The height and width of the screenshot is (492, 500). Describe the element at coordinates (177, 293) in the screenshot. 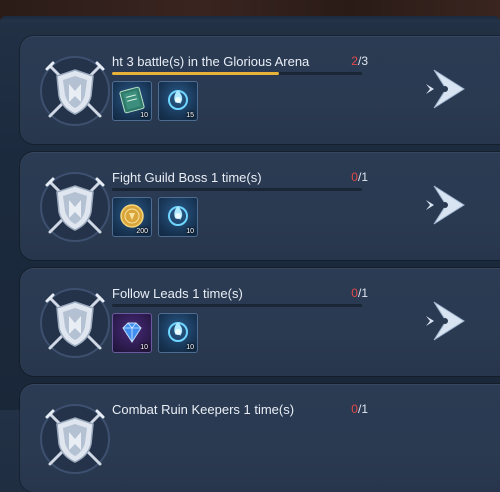

I see `quest-title: Follow Leads 1 time(s)` at that location.